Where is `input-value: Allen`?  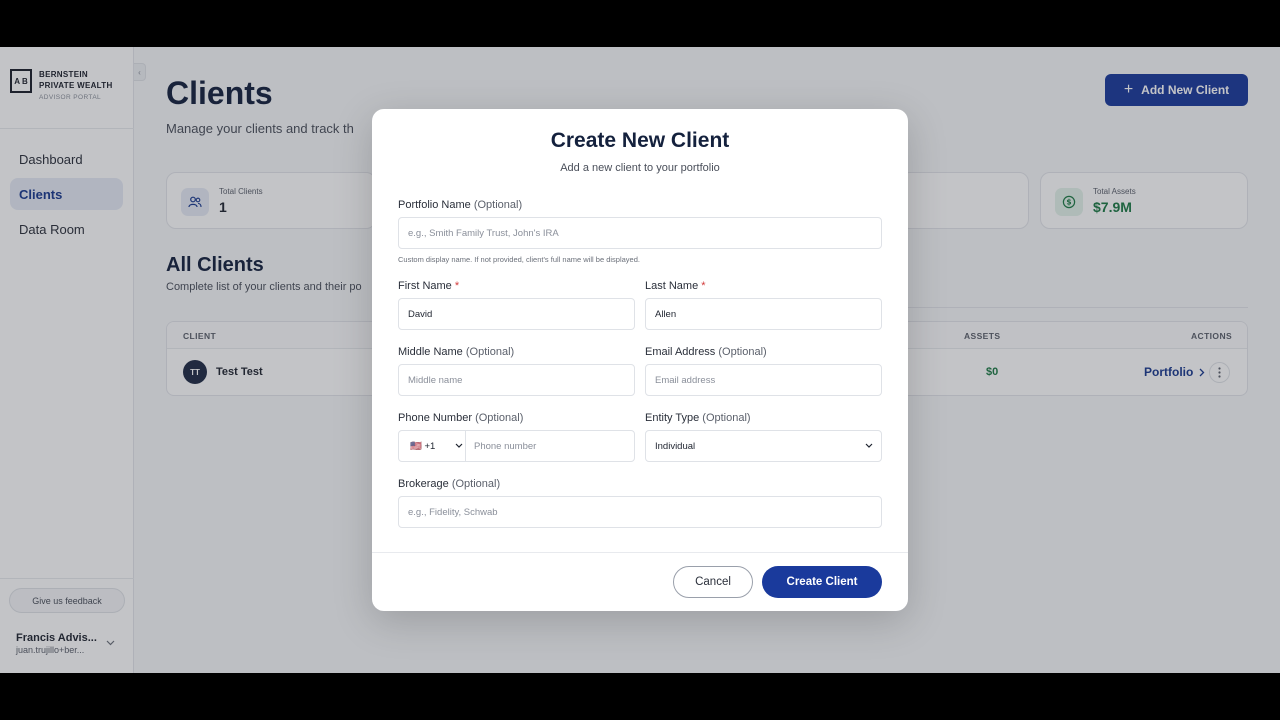 input-value: Allen is located at coordinates (666, 314).